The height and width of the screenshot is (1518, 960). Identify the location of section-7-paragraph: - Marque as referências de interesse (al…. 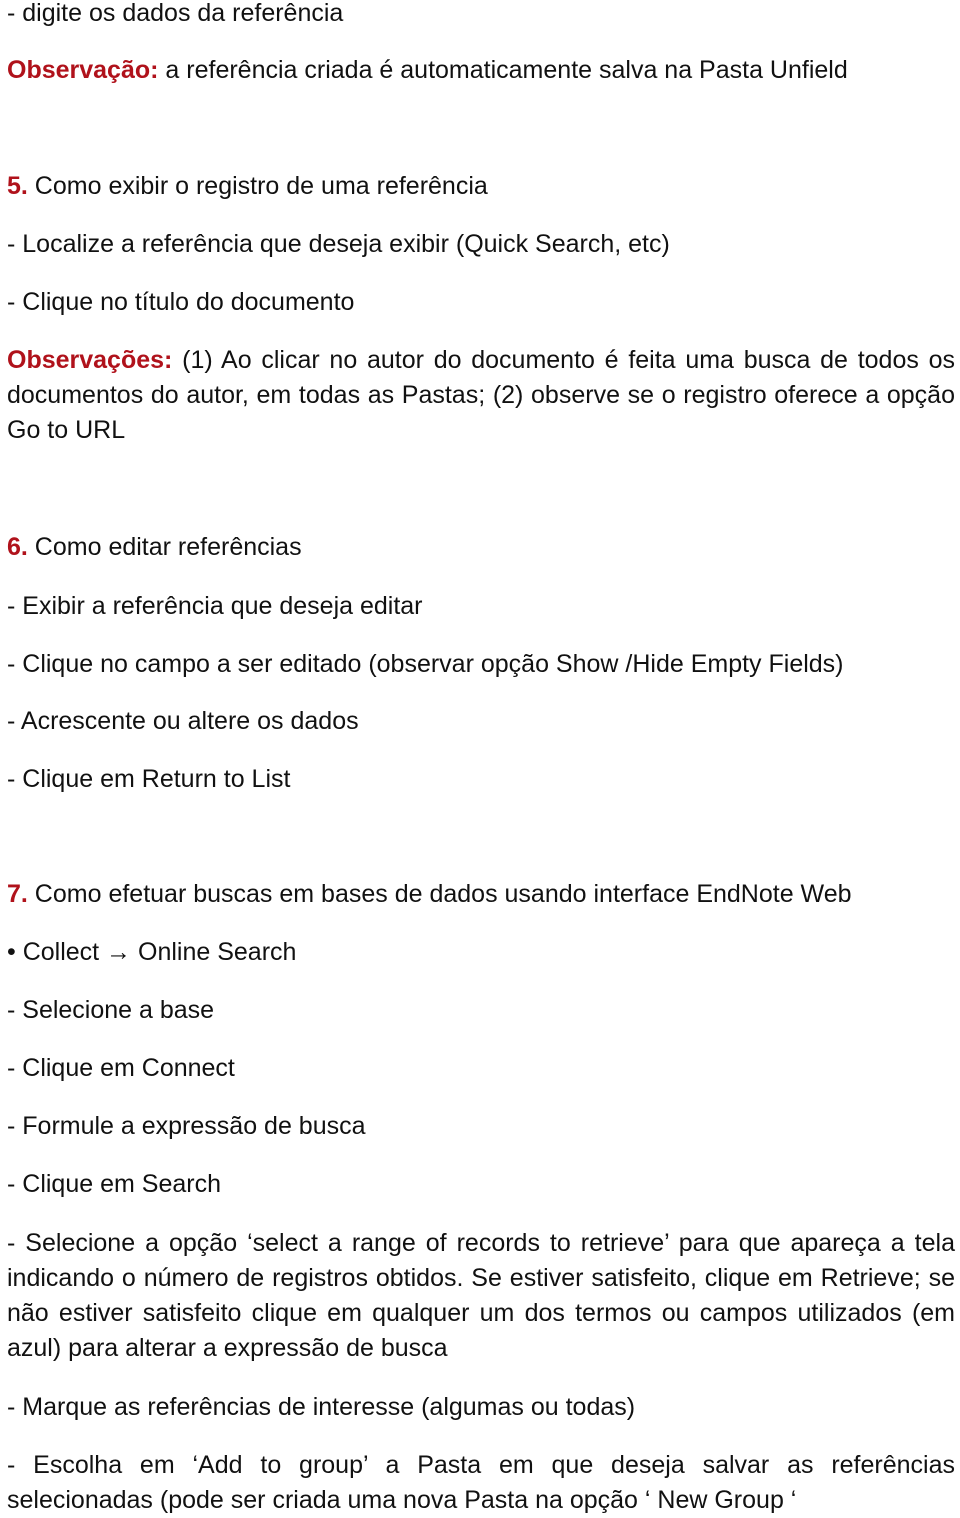
(321, 1407).